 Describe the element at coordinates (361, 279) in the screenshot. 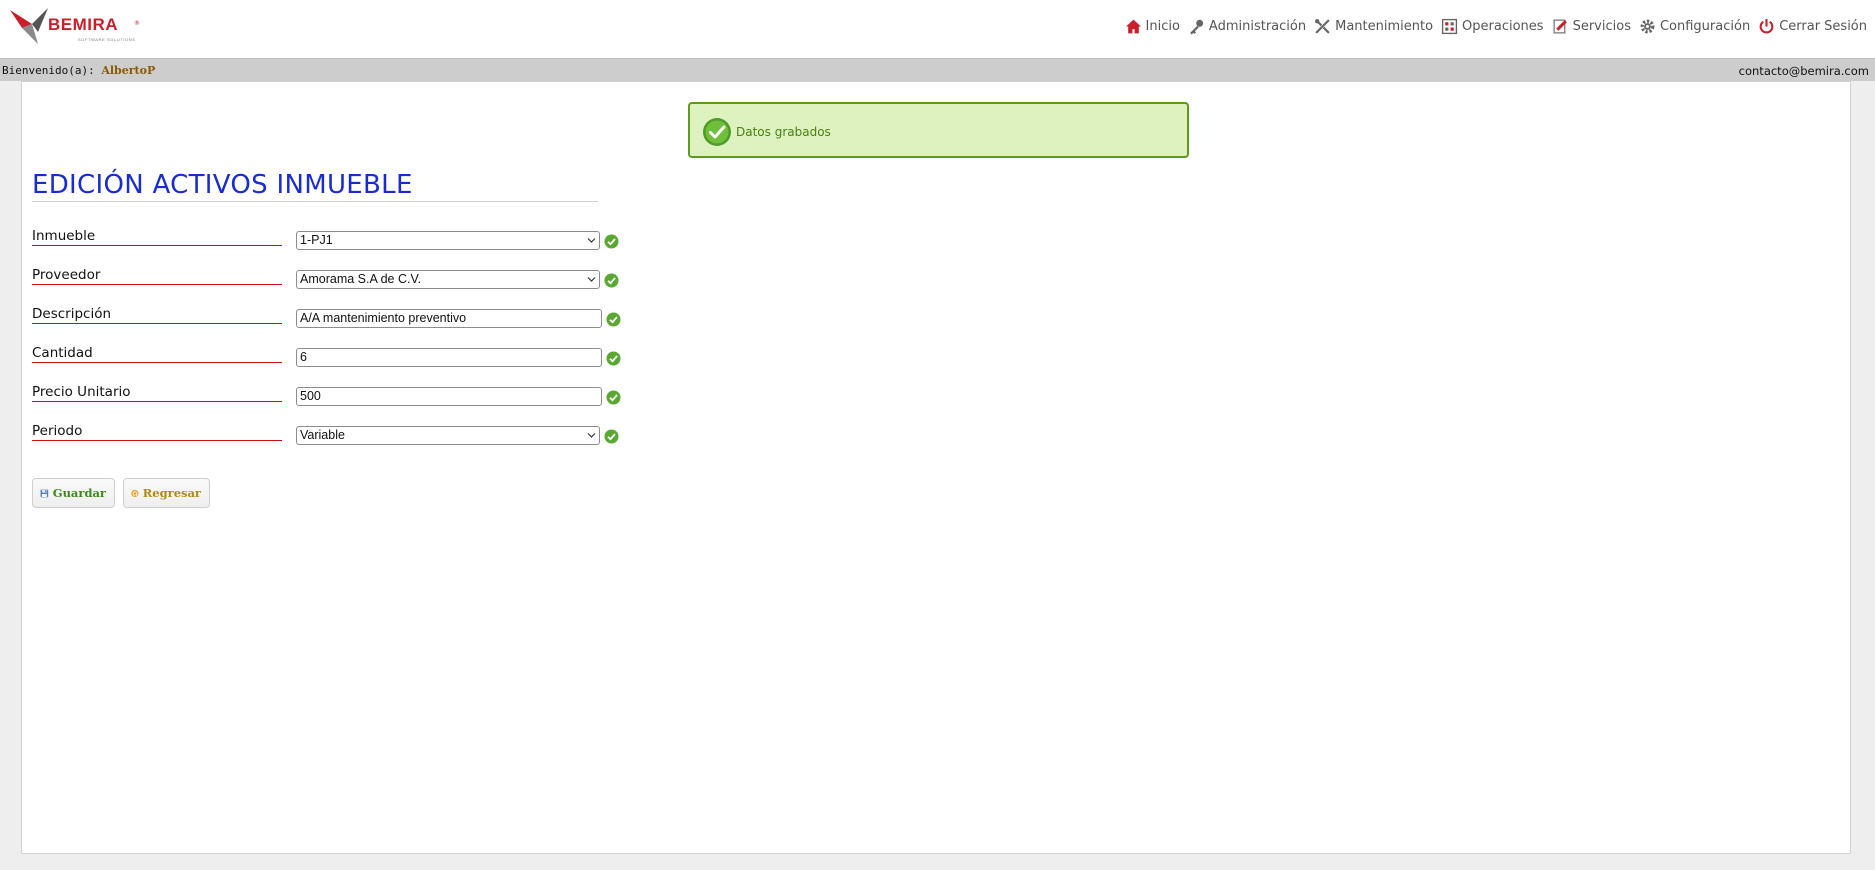

I see `proveedor-value: Amorama S.A de C.V.` at that location.